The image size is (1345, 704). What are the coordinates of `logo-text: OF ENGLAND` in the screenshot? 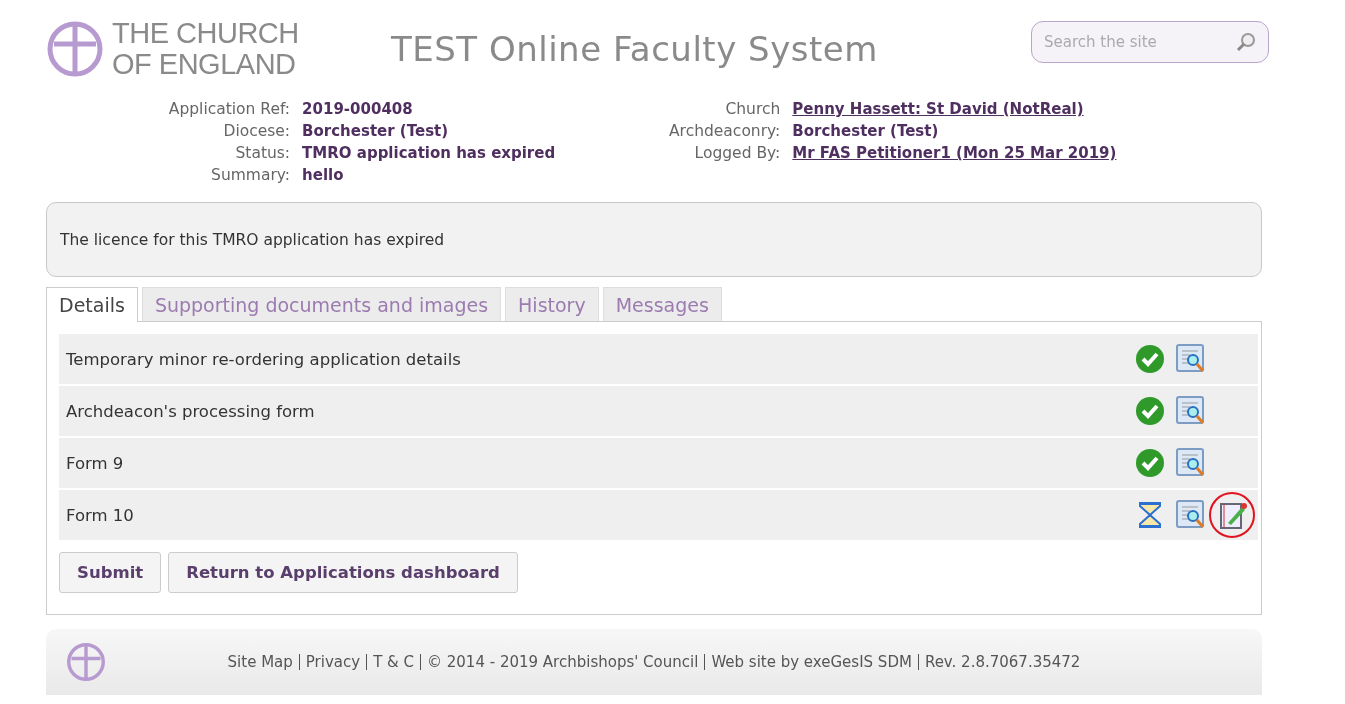 It's located at (204, 64).